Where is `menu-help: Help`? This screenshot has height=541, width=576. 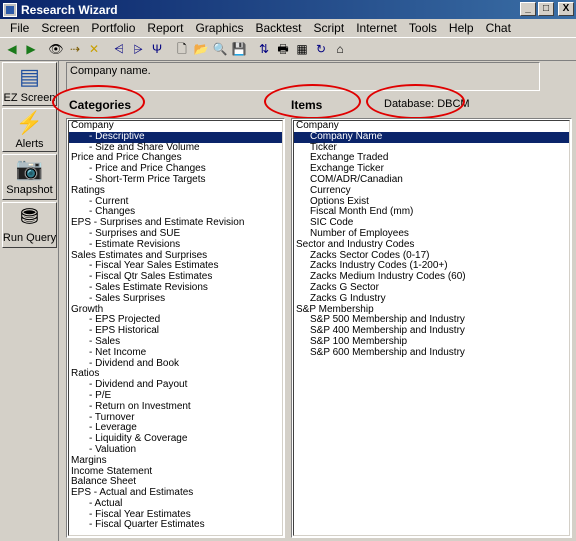
menu-help: Help is located at coordinates (461, 28).